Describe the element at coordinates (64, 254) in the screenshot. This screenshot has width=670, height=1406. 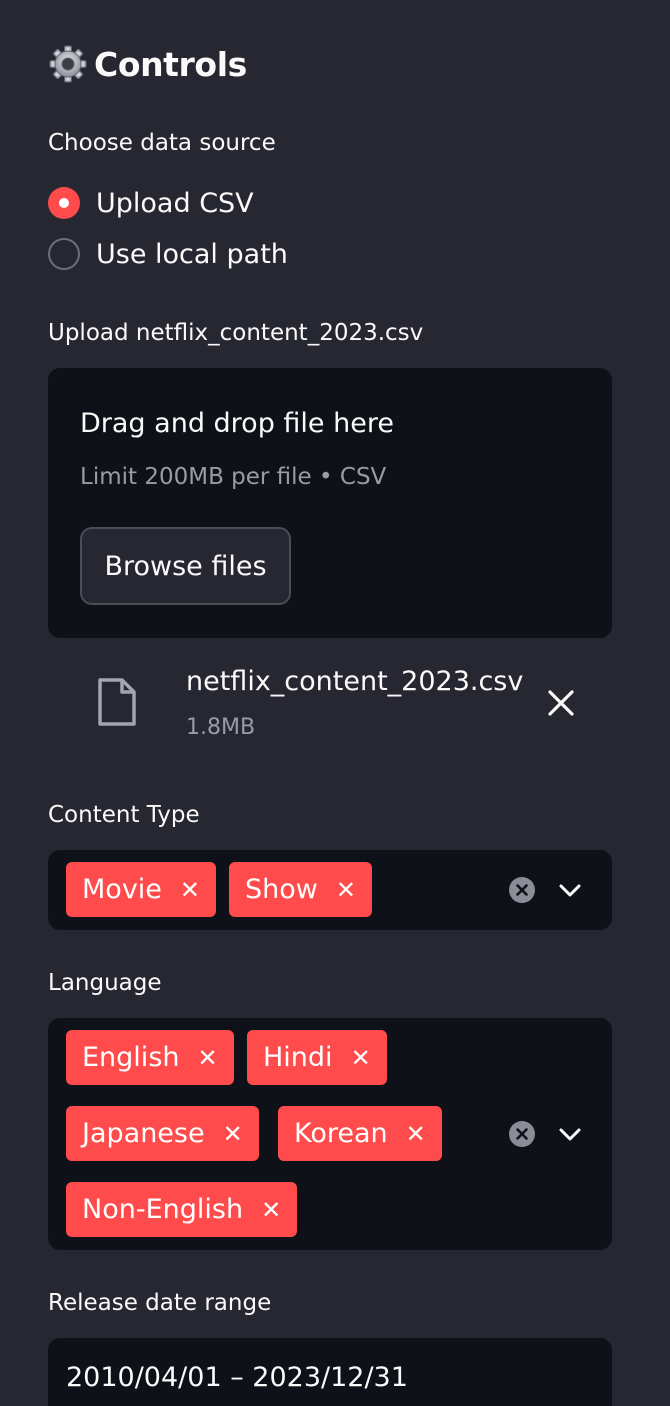
I see `radio-button` at that location.